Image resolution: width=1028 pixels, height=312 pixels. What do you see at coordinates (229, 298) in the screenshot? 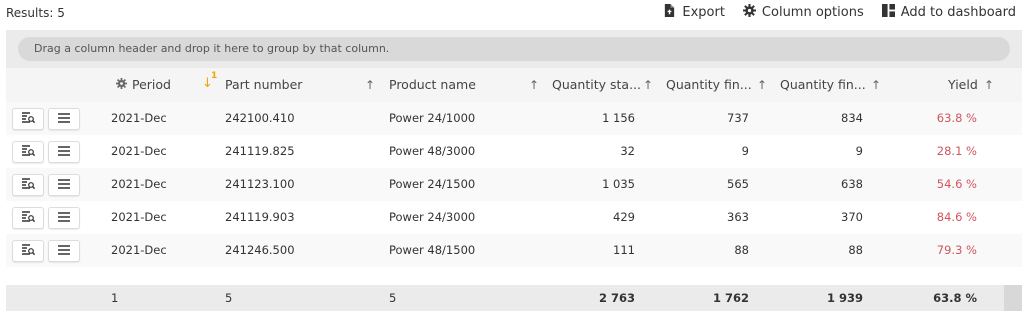
I see `footer-part-count: 5` at bounding box center [229, 298].